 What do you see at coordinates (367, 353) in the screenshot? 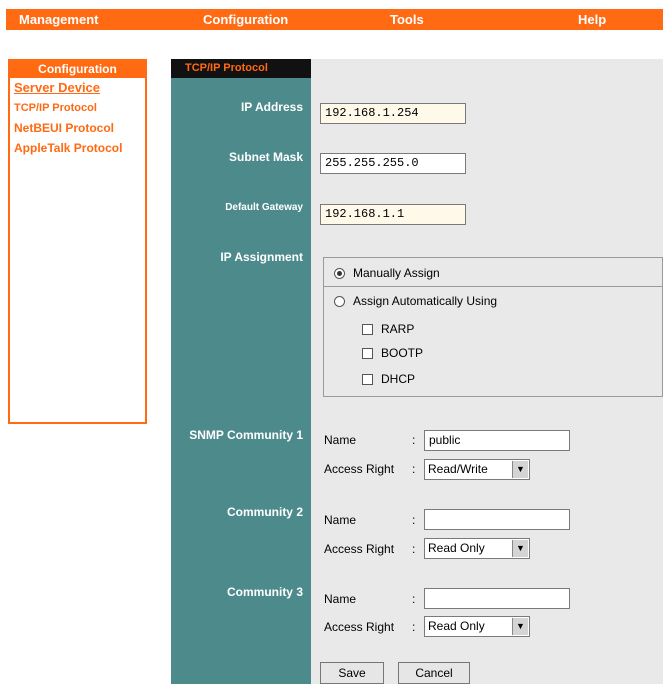
I see `bootp-checkbox` at bounding box center [367, 353].